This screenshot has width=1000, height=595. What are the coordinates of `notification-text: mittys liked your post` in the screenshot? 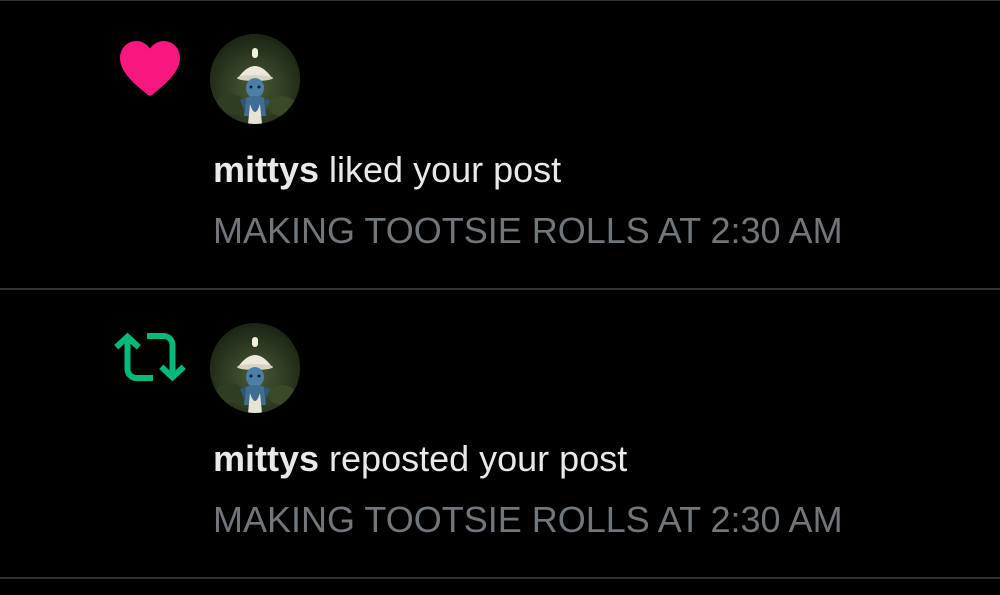 It's located at (387, 170).